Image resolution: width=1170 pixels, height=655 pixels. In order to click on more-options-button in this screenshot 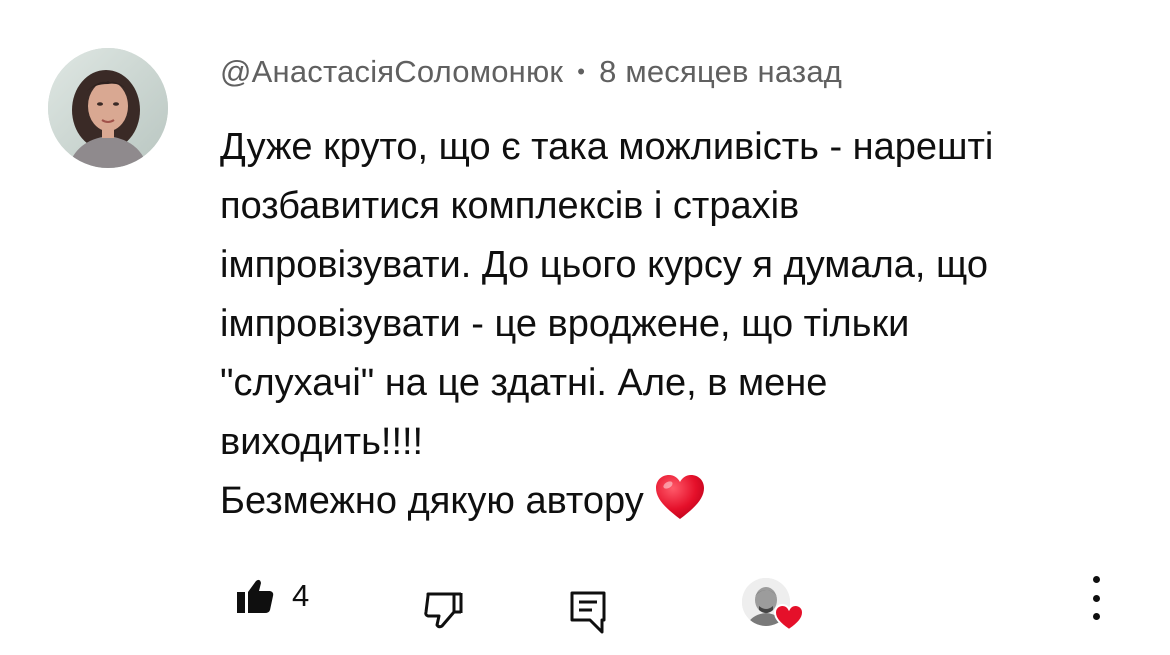, I will do `click(1096, 598)`.